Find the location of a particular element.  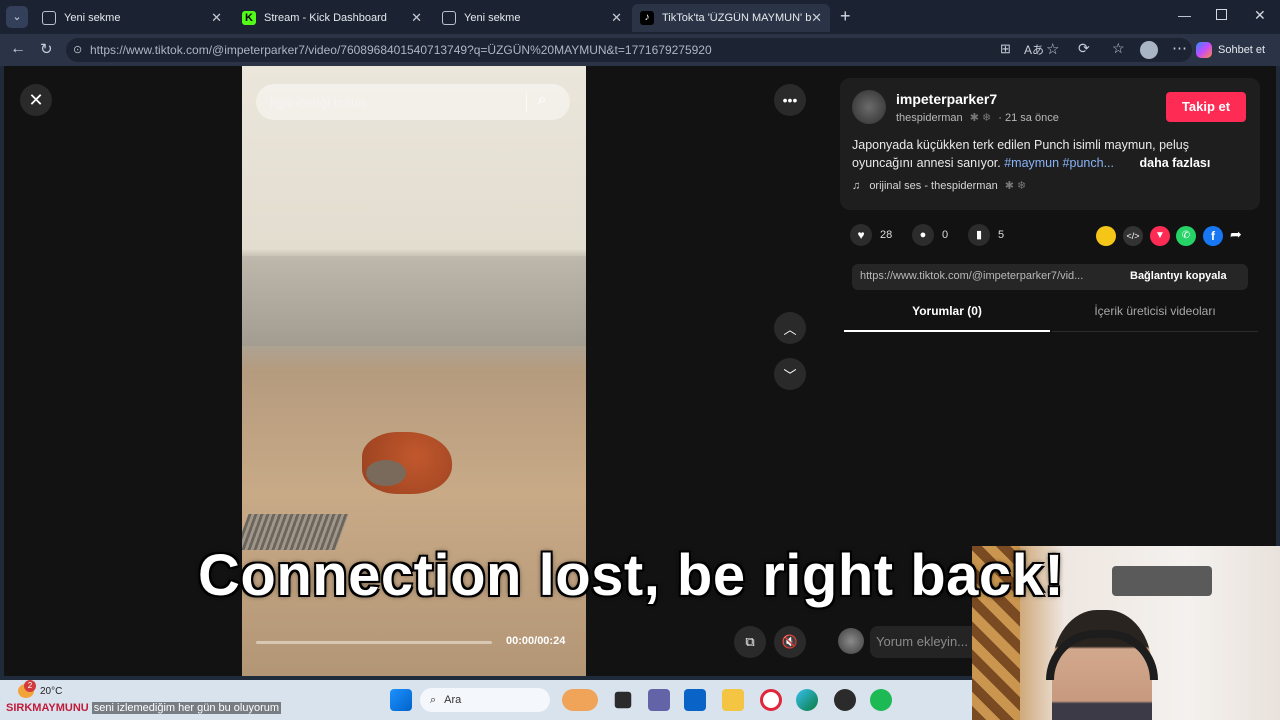

extensions-icon: ⟳ is located at coordinates (1084, 48).